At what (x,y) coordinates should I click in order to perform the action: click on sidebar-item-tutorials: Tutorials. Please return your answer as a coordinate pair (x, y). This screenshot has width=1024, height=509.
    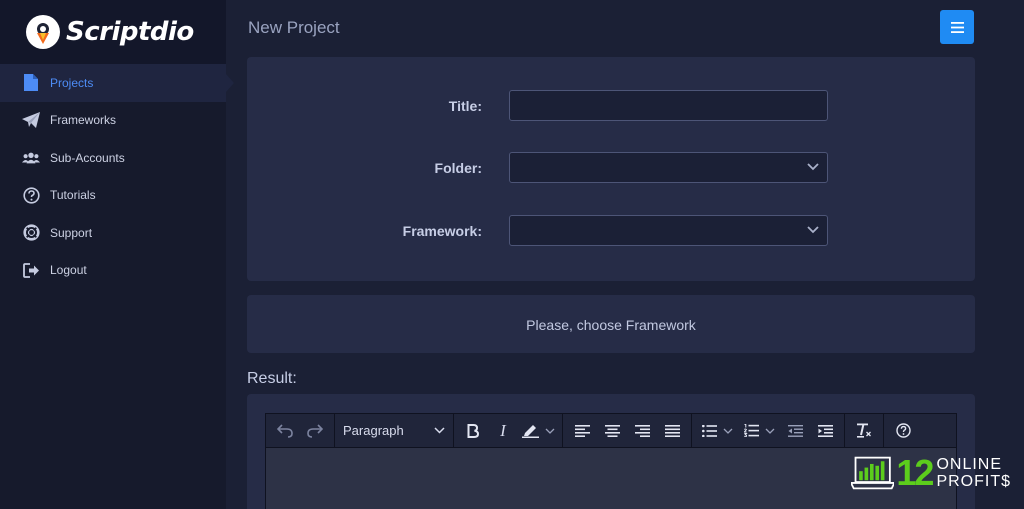
    Looking at the image, I should click on (113, 196).